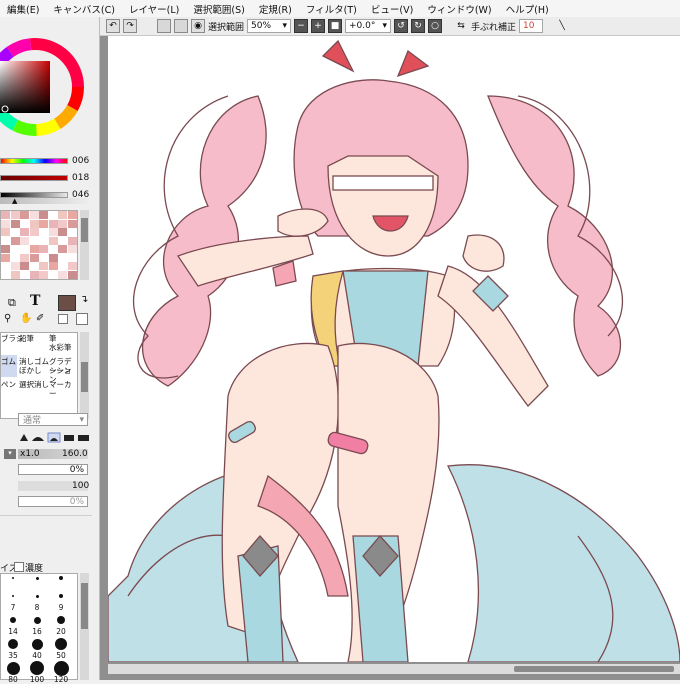 This screenshot has height=684, width=680. What do you see at coordinates (531, 26) in the screenshot?
I see `stabilizer-select: 10` at bounding box center [531, 26].